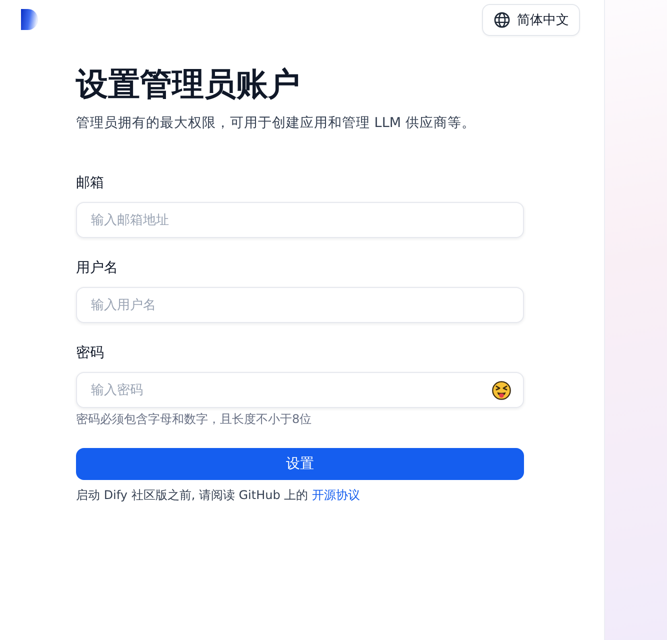  I want to click on logo-icon, so click(29, 19).